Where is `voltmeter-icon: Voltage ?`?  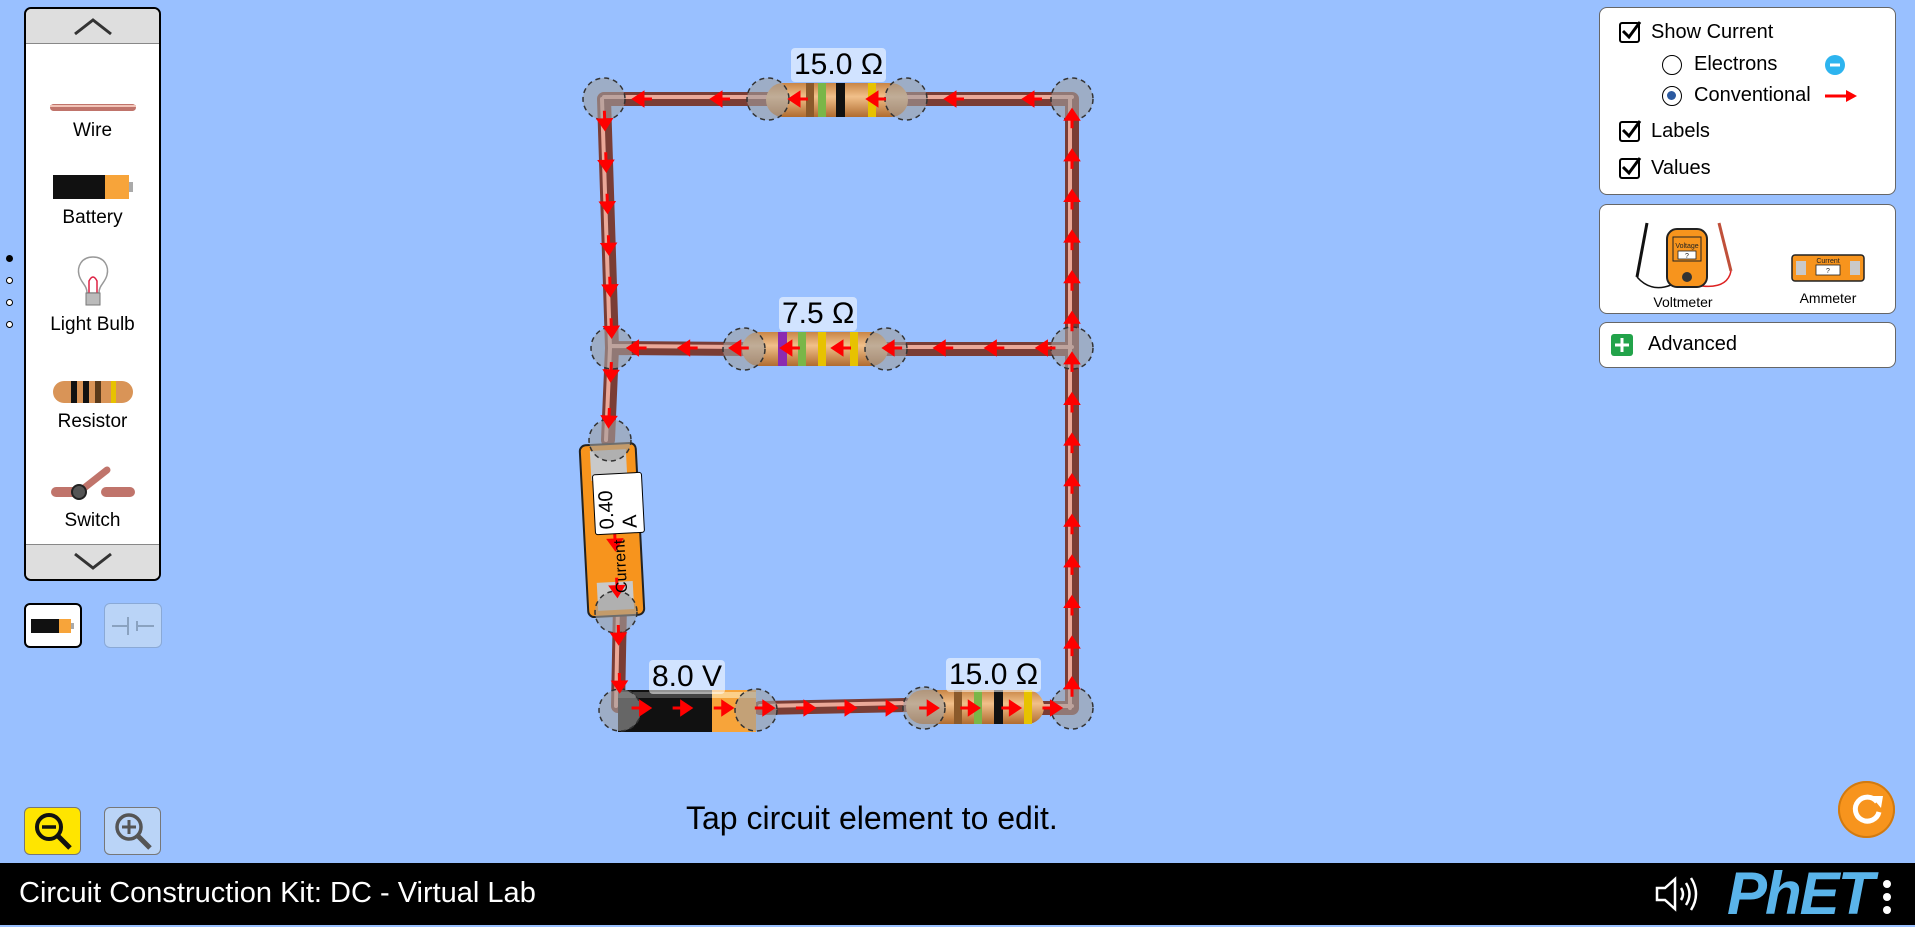 voltmeter-icon: Voltage ? is located at coordinates (1684, 255).